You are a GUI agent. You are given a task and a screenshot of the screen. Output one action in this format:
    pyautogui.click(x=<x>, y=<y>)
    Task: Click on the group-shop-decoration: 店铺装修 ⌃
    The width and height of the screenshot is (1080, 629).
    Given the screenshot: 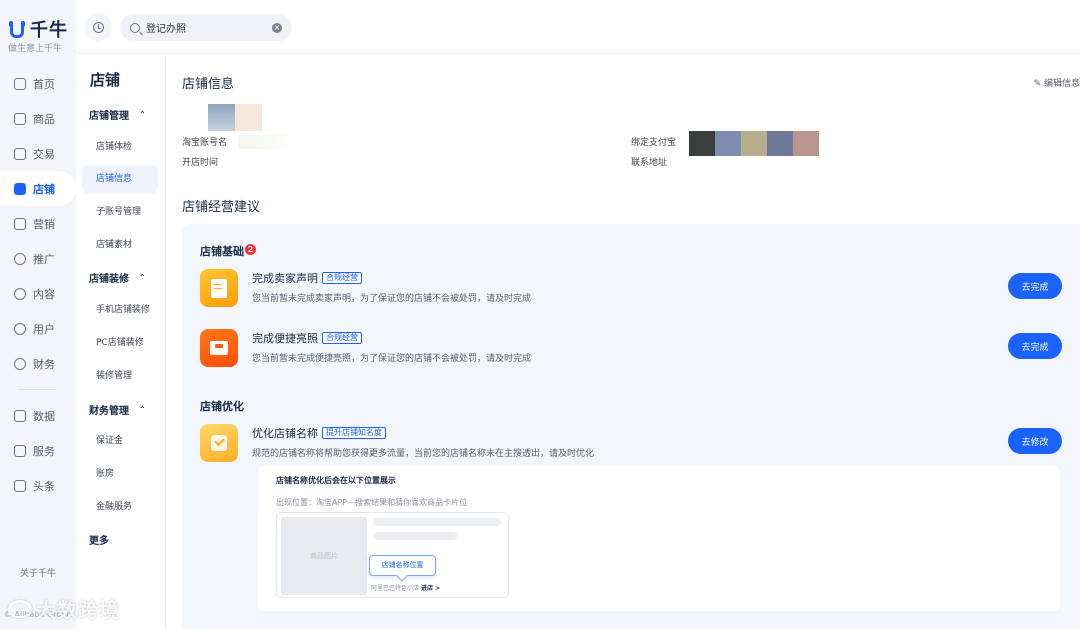 What is the action you would take?
    pyautogui.click(x=117, y=277)
    